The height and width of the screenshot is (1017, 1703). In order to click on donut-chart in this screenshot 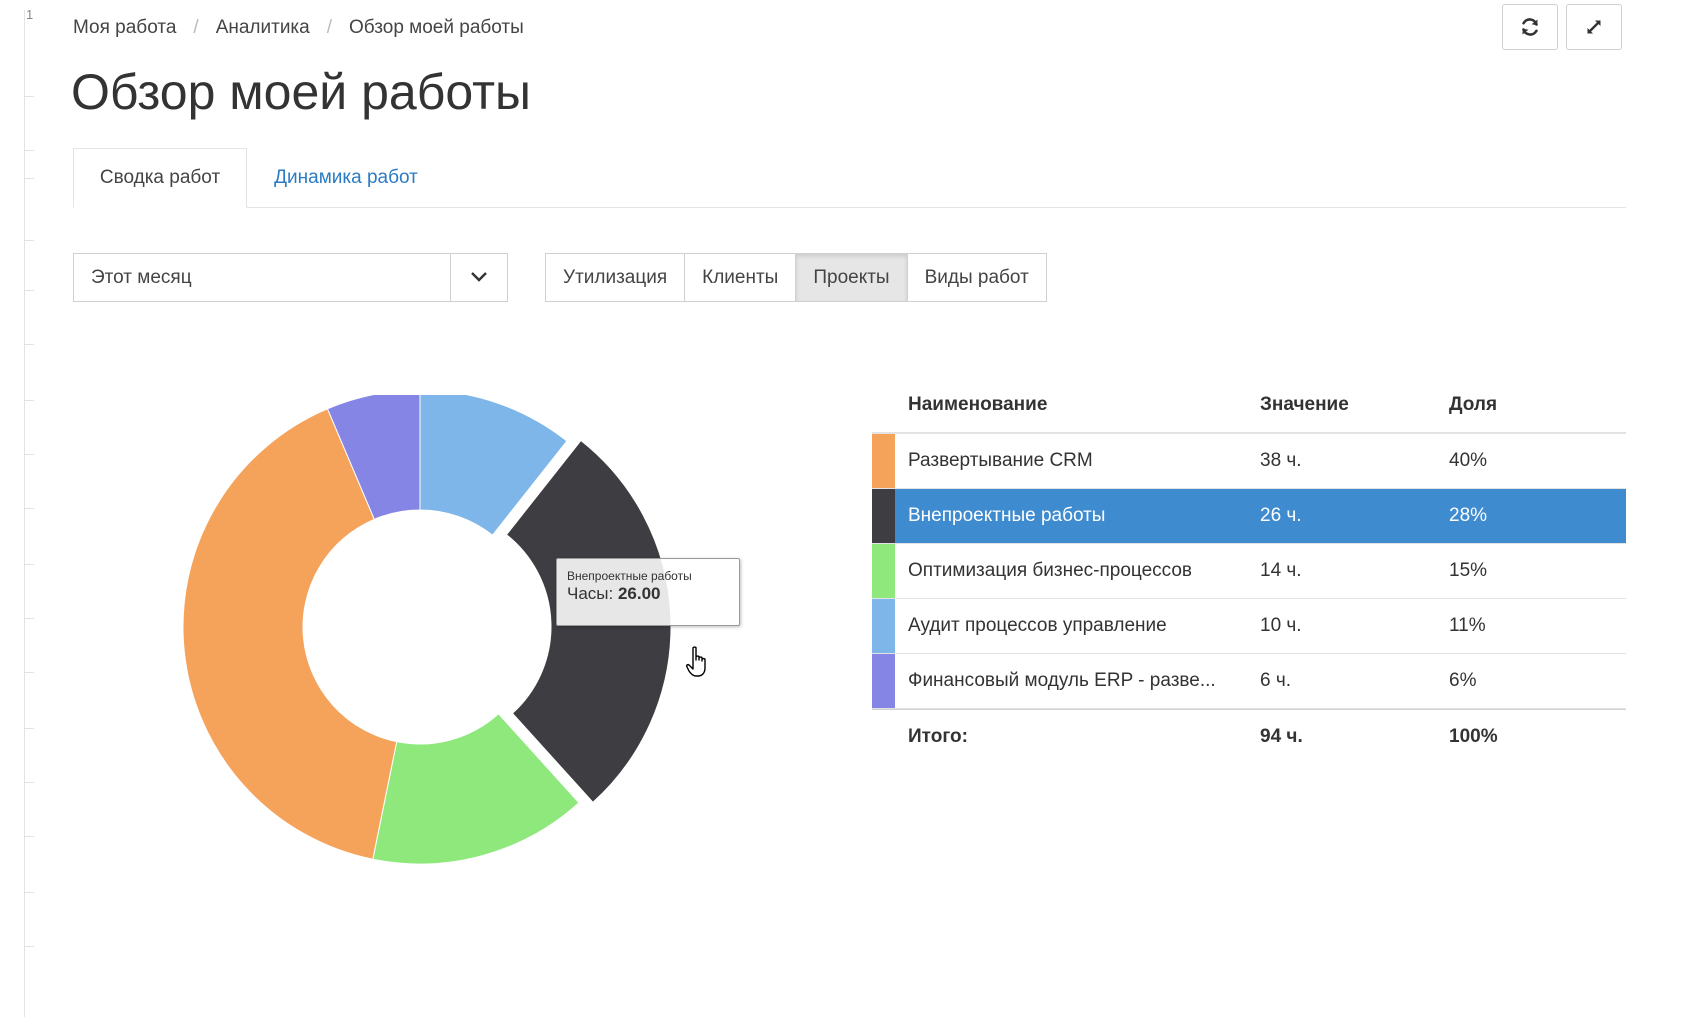, I will do `click(427, 630)`.